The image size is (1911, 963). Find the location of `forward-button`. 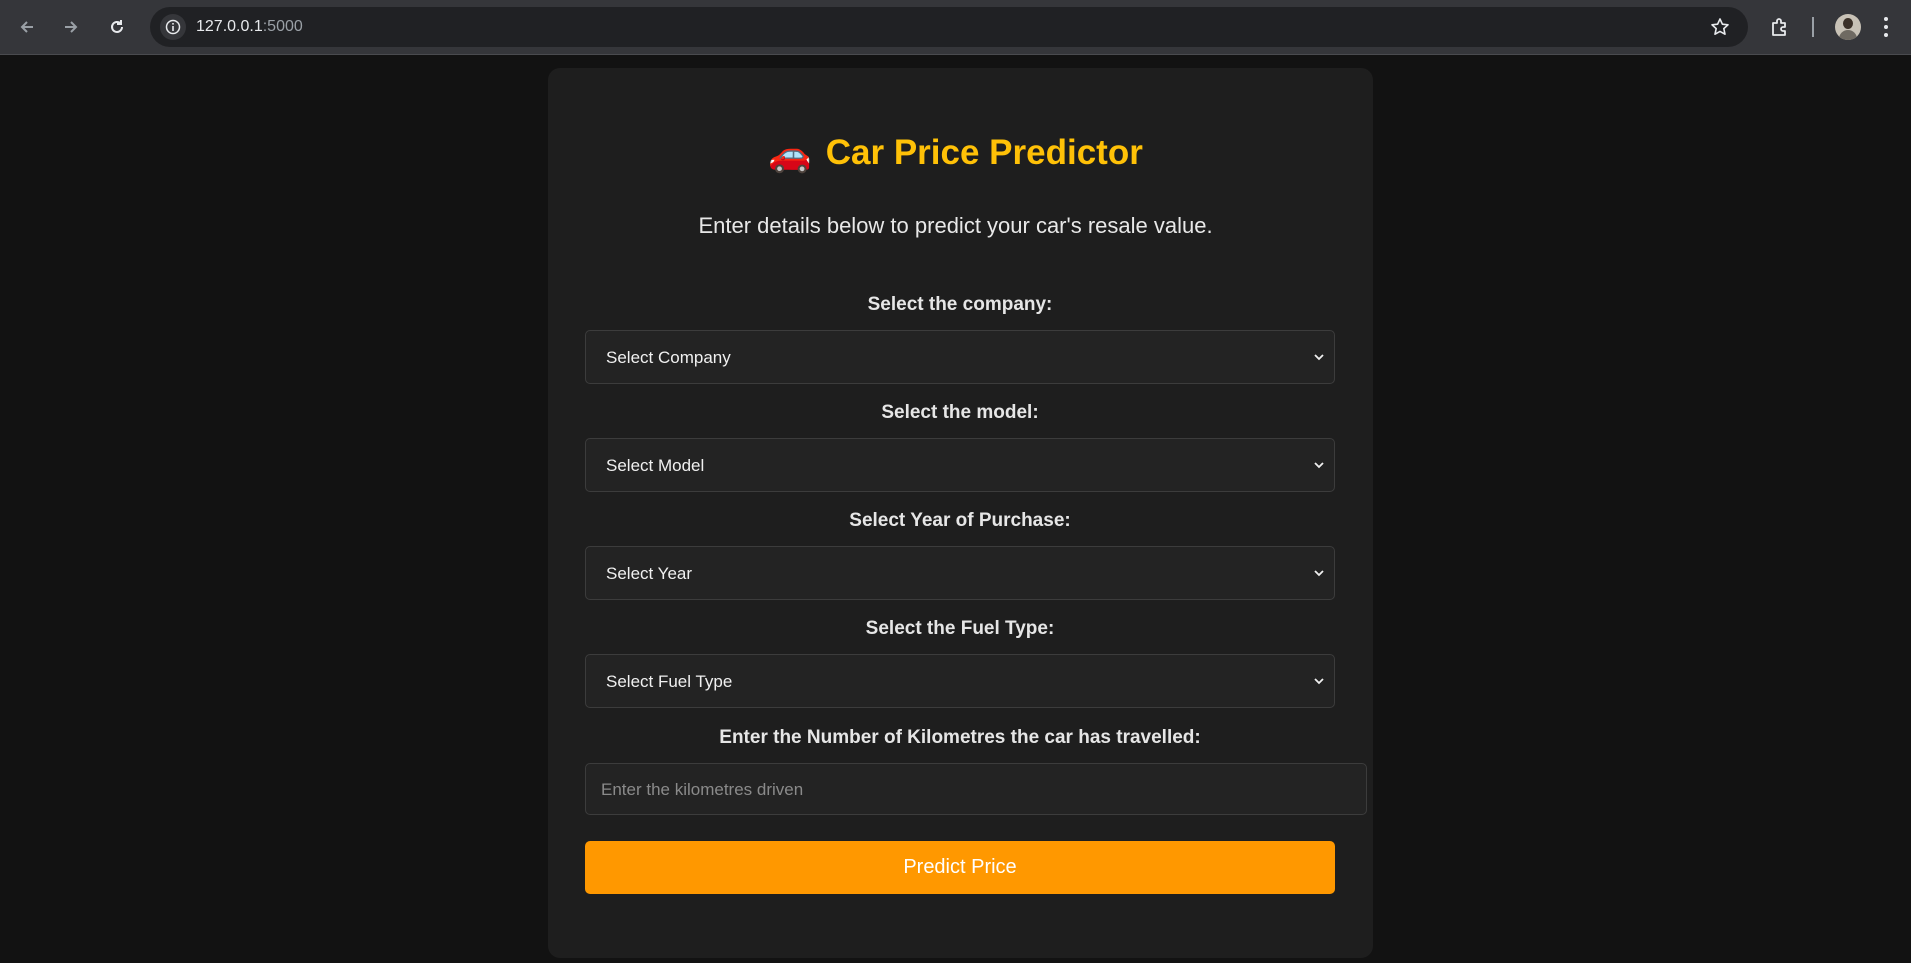

forward-button is located at coordinates (71, 27).